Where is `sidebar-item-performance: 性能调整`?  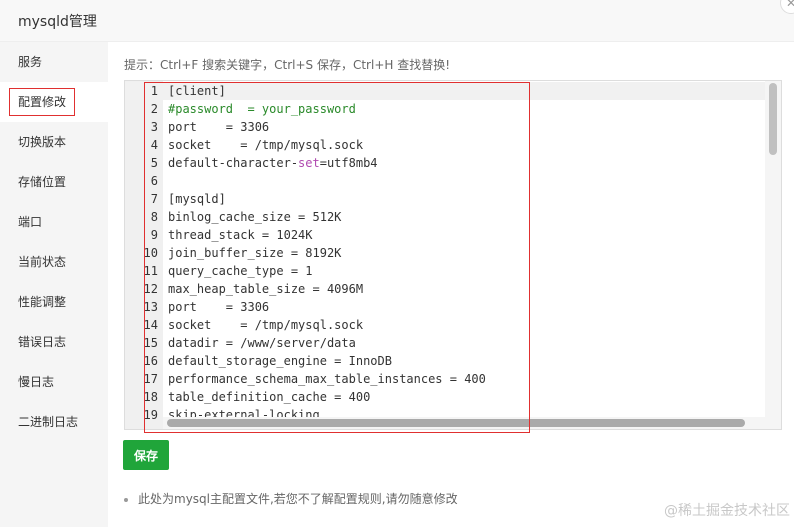 sidebar-item-performance: 性能调整 is located at coordinates (54, 302).